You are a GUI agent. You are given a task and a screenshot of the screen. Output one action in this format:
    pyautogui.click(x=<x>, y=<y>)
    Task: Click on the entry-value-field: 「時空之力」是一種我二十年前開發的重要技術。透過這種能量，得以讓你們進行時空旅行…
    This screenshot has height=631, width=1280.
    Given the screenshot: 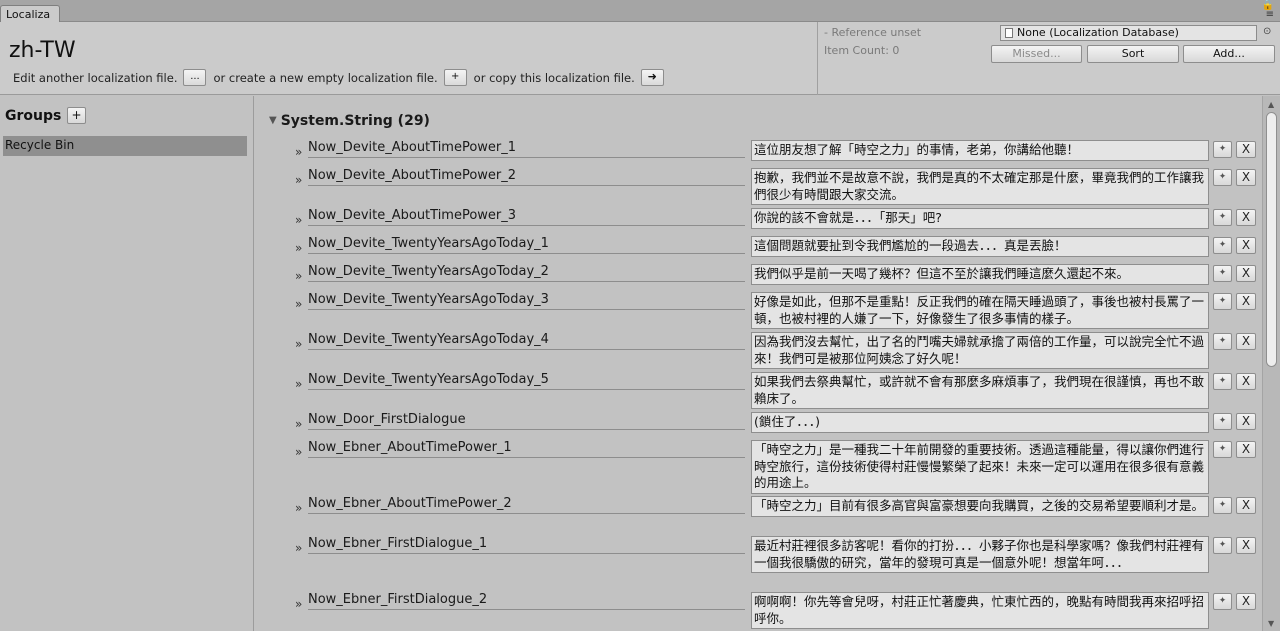 What is the action you would take?
    pyautogui.click(x=980, y=467)
    